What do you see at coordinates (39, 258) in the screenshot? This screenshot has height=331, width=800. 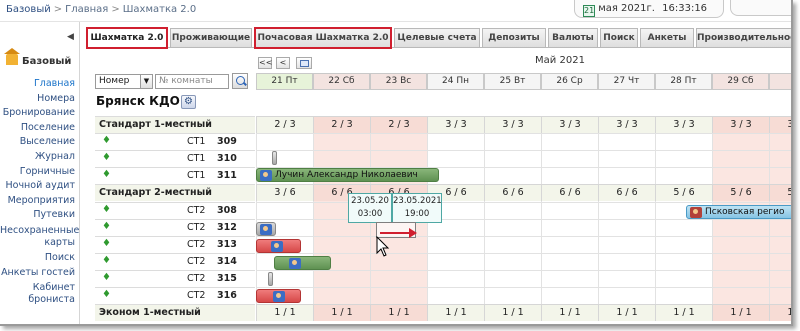 I see `sidebar-item: Поиск` at bounding box center [39, 258].